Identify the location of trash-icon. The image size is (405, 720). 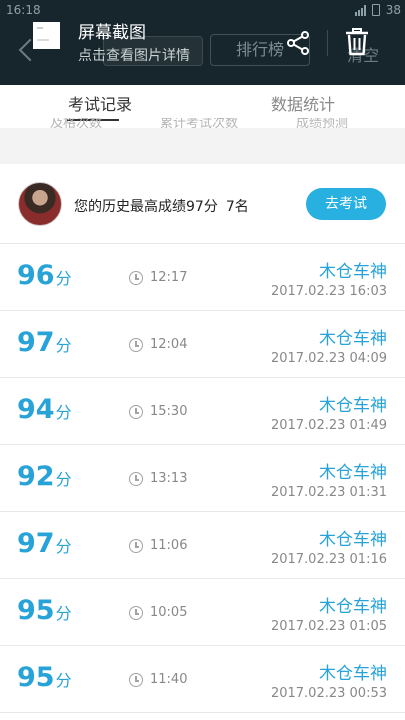
(357, 42).